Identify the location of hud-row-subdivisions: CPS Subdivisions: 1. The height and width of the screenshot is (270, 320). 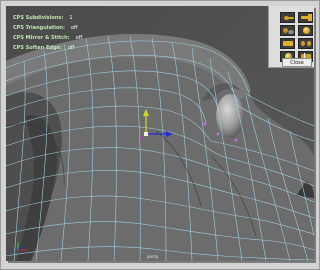
(47, 18).